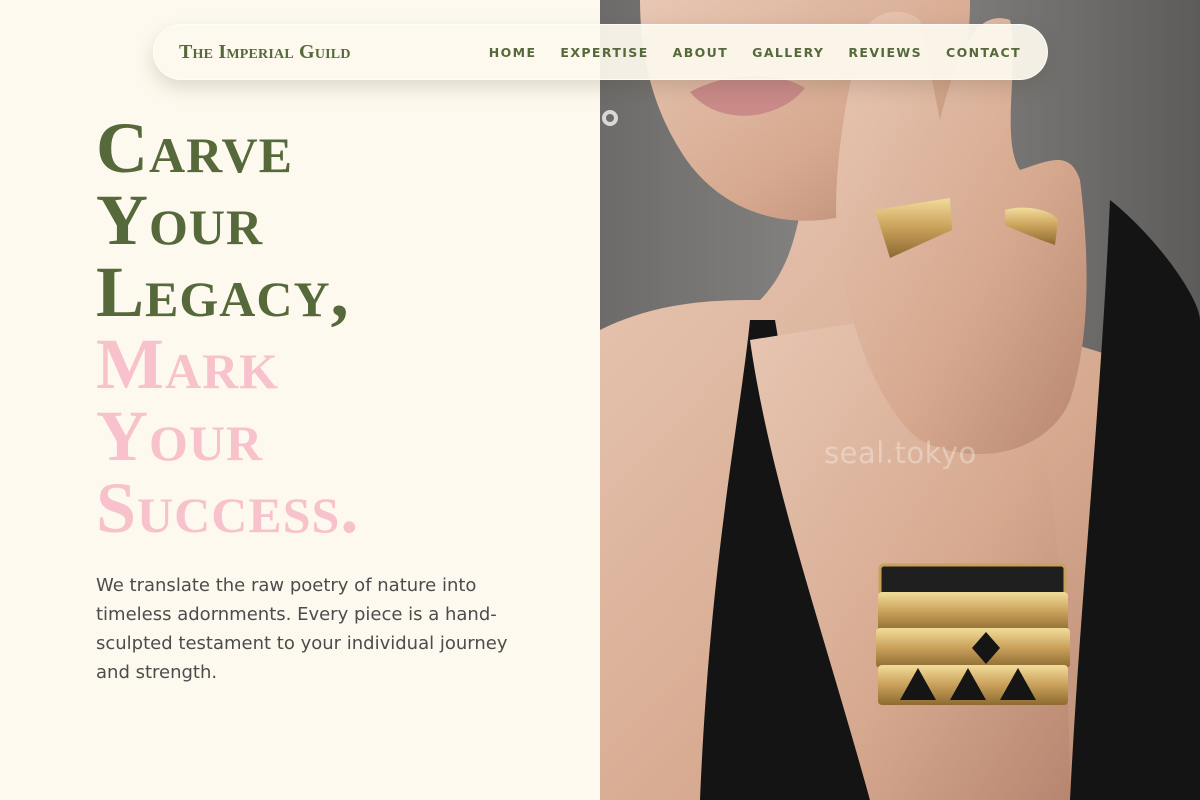 This screenshot has height=800, width=1200. Describe the element at coordinates (885, 52) in the screenshot. I see `nav-reviews: REVIEWS` at that location.